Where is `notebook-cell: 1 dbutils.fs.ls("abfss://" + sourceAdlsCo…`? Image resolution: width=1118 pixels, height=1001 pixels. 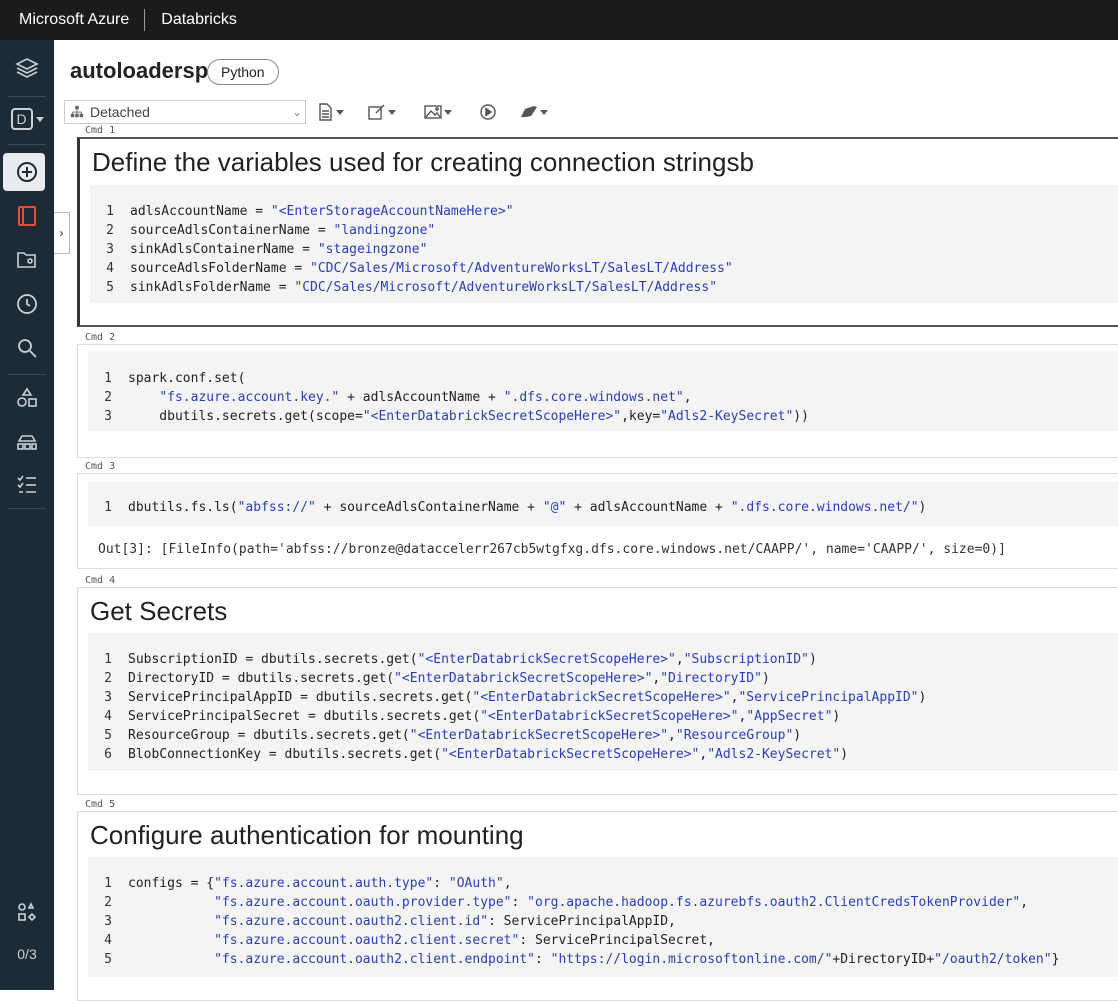
notebook-cell: 1 dbutils.fs.ls("abfss://" + sourceAdlsCo… is located at coordinates (597, 521).